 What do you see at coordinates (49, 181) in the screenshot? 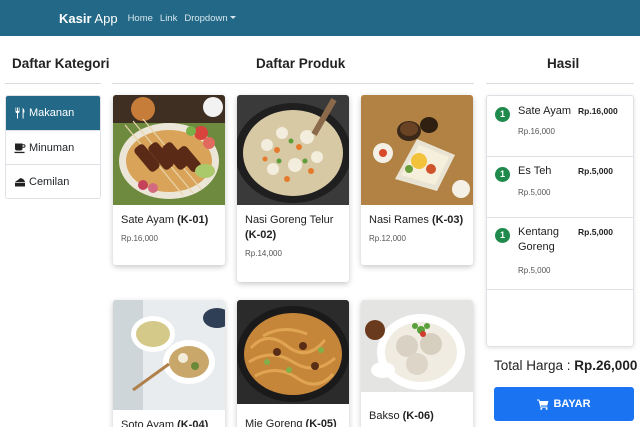
I see `category-label: Cemilan` at bounding box center [49, 181].